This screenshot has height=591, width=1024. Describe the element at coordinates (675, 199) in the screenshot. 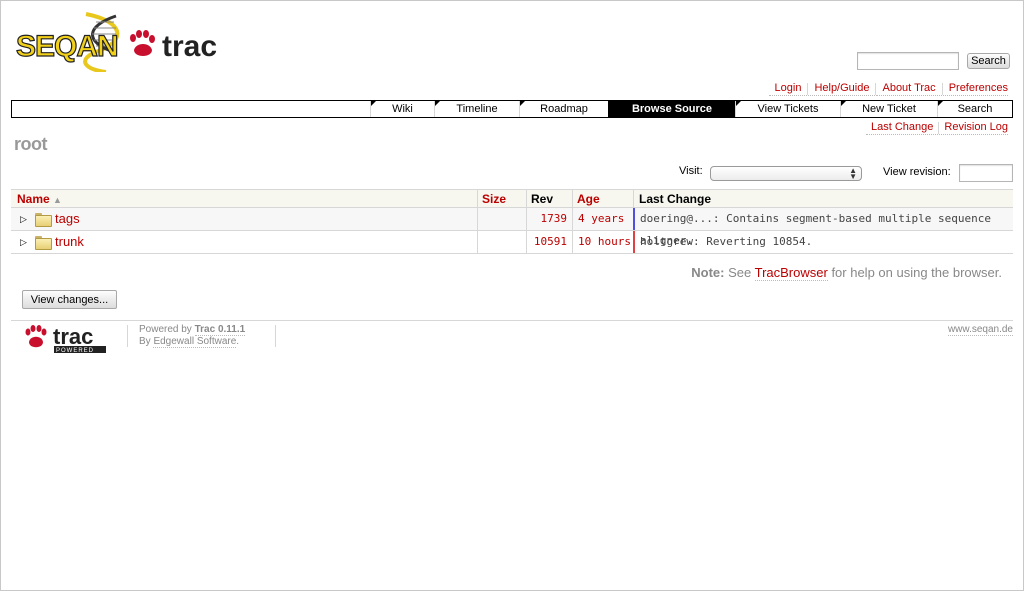

I see `col-header-last-change: Last Change` at that location.